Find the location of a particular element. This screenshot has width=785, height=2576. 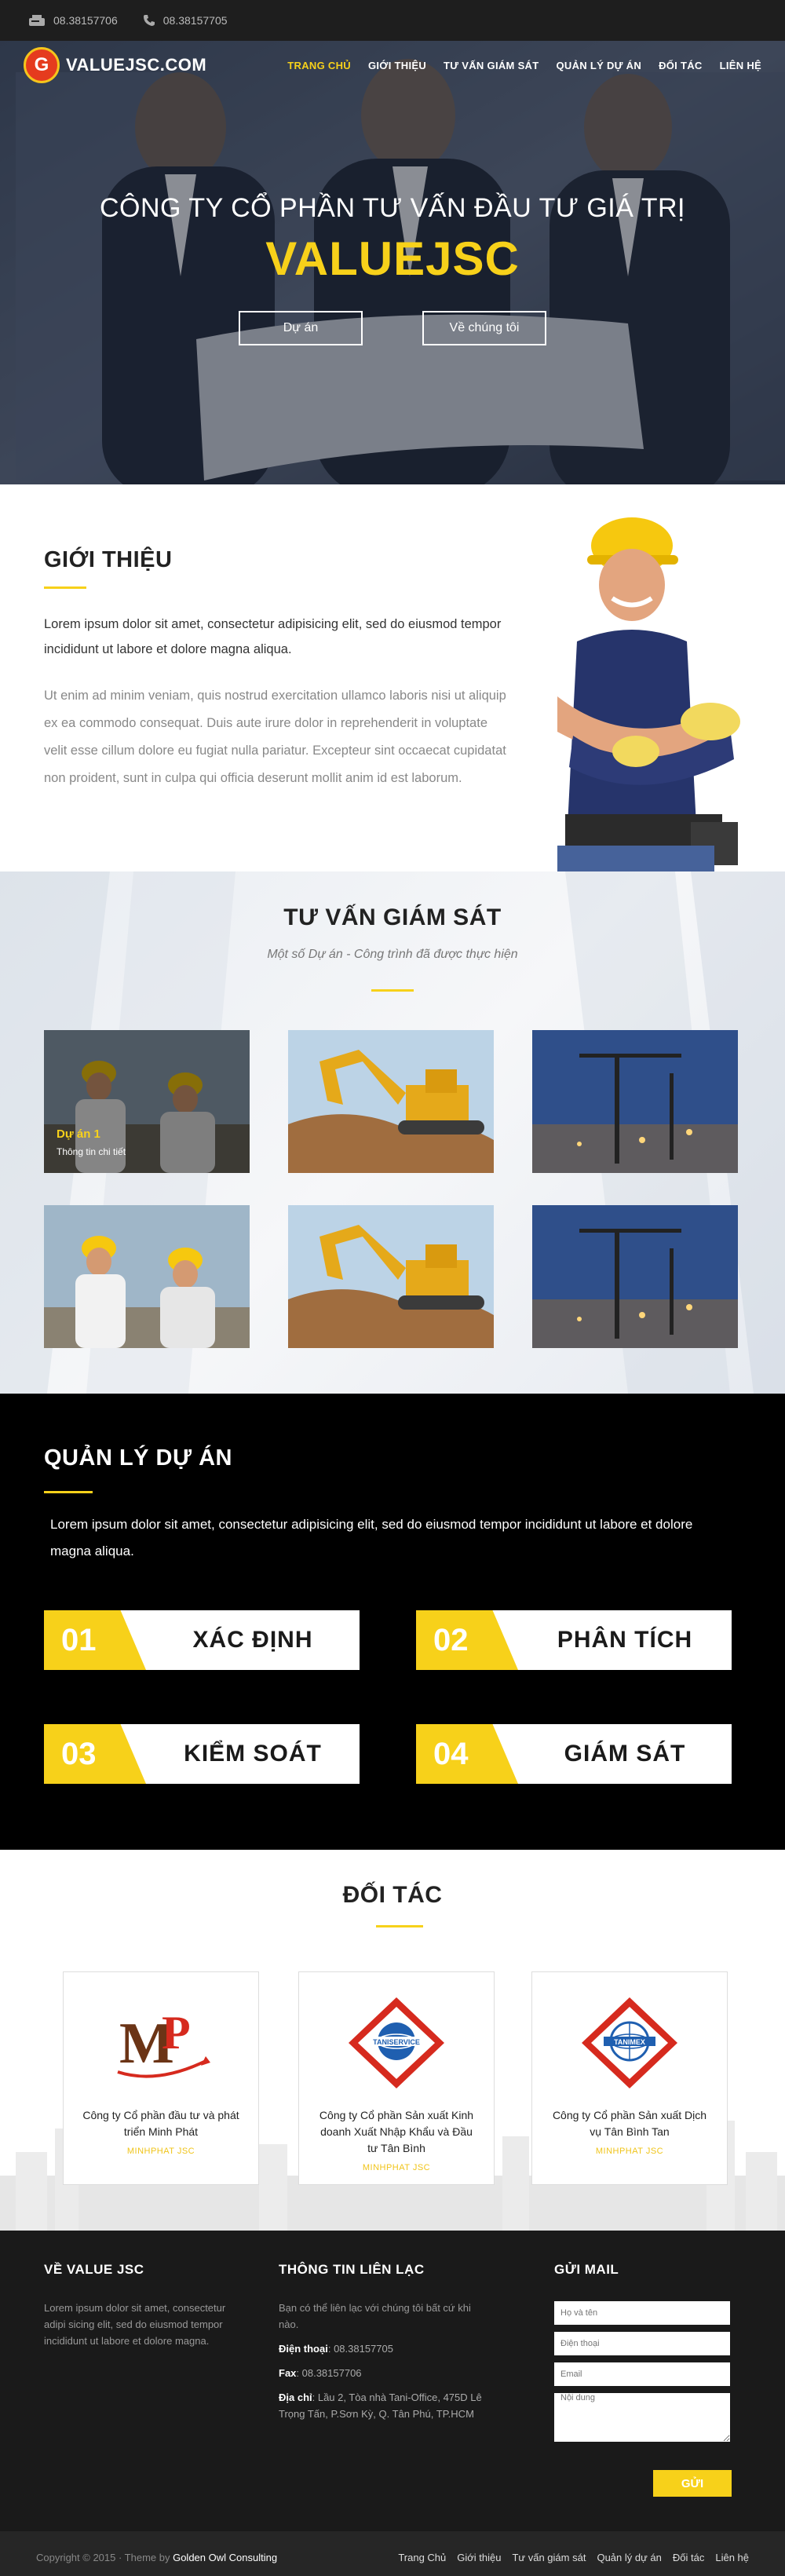

mail-form is located at coordinates (648, 2371).